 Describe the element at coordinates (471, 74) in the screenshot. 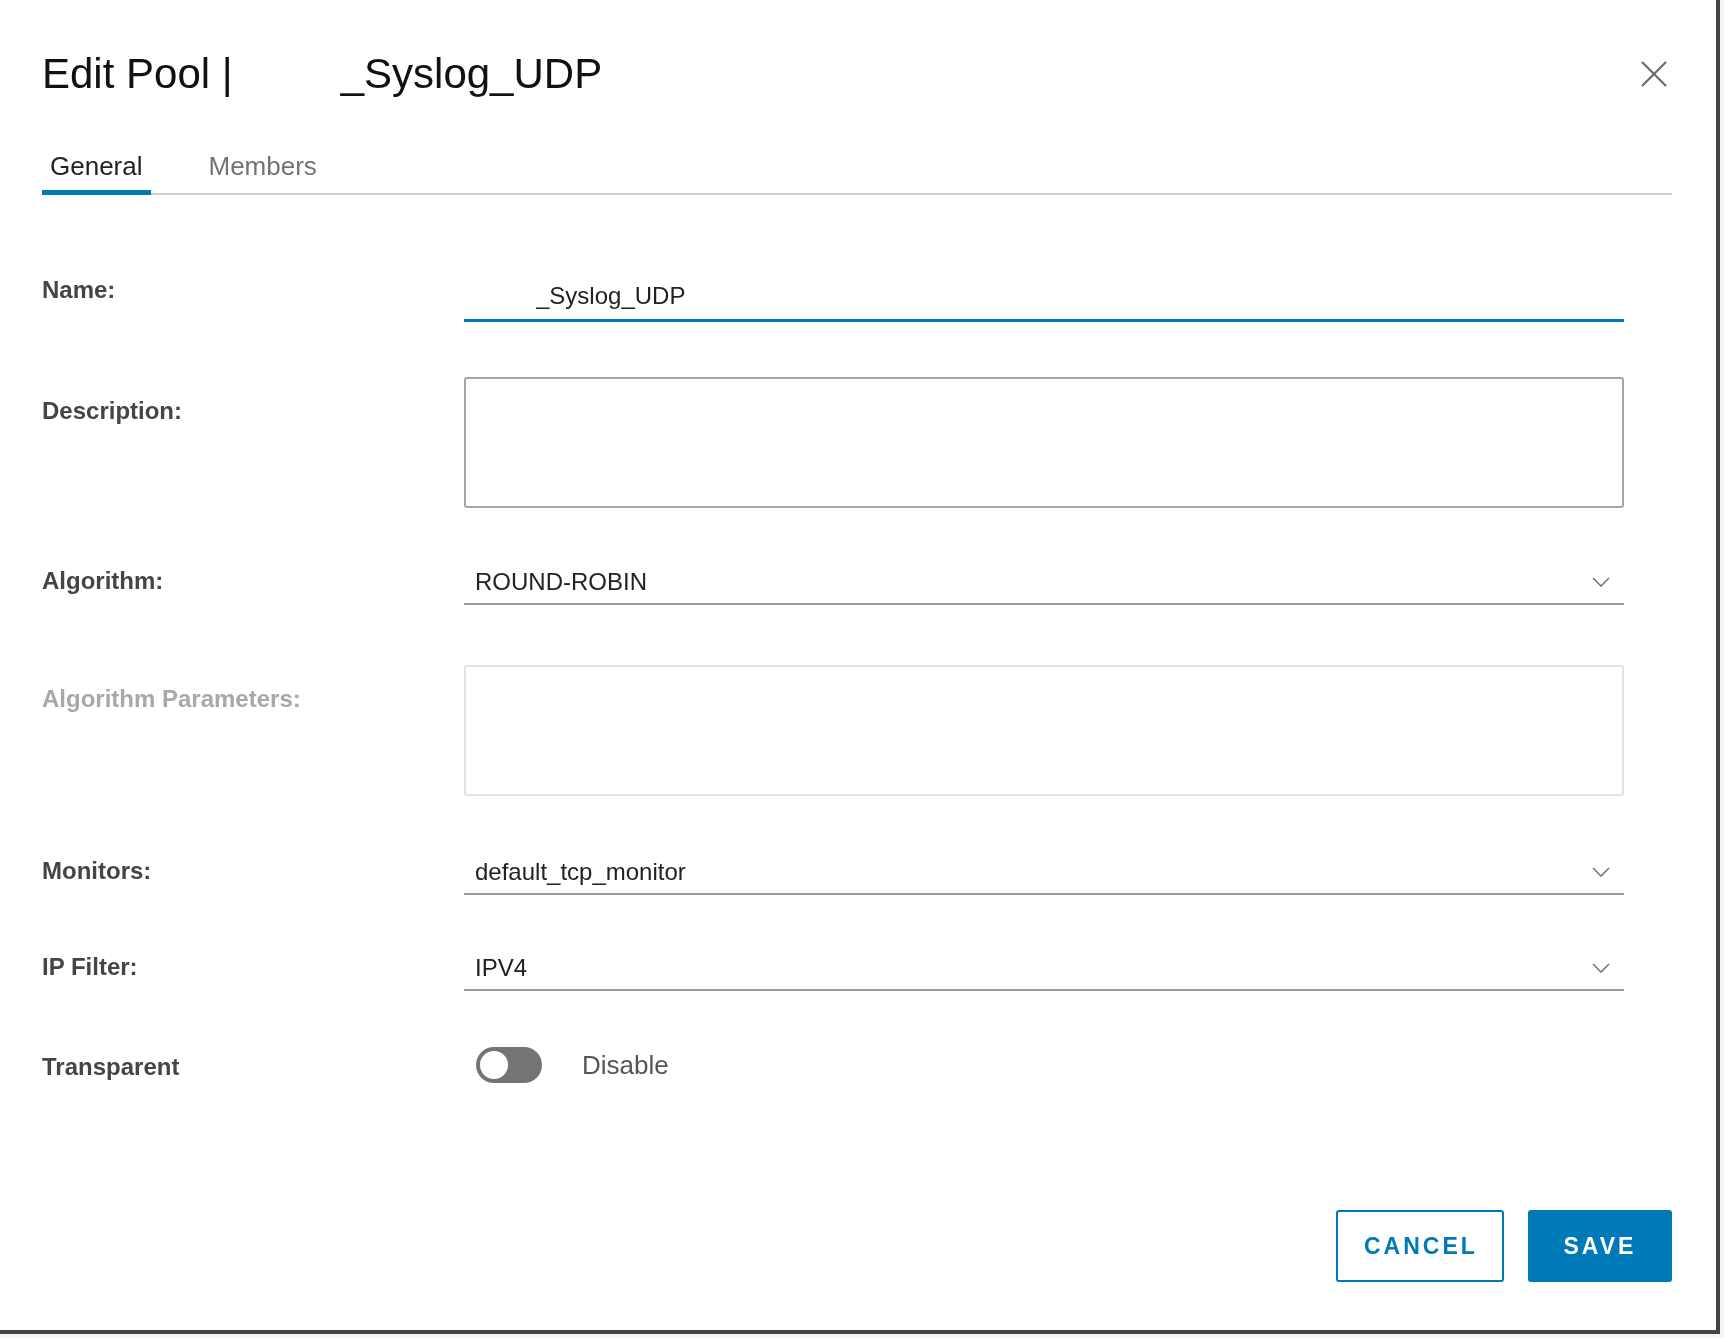

I see `pool-name-title: _Syslog_UDP` at that location.